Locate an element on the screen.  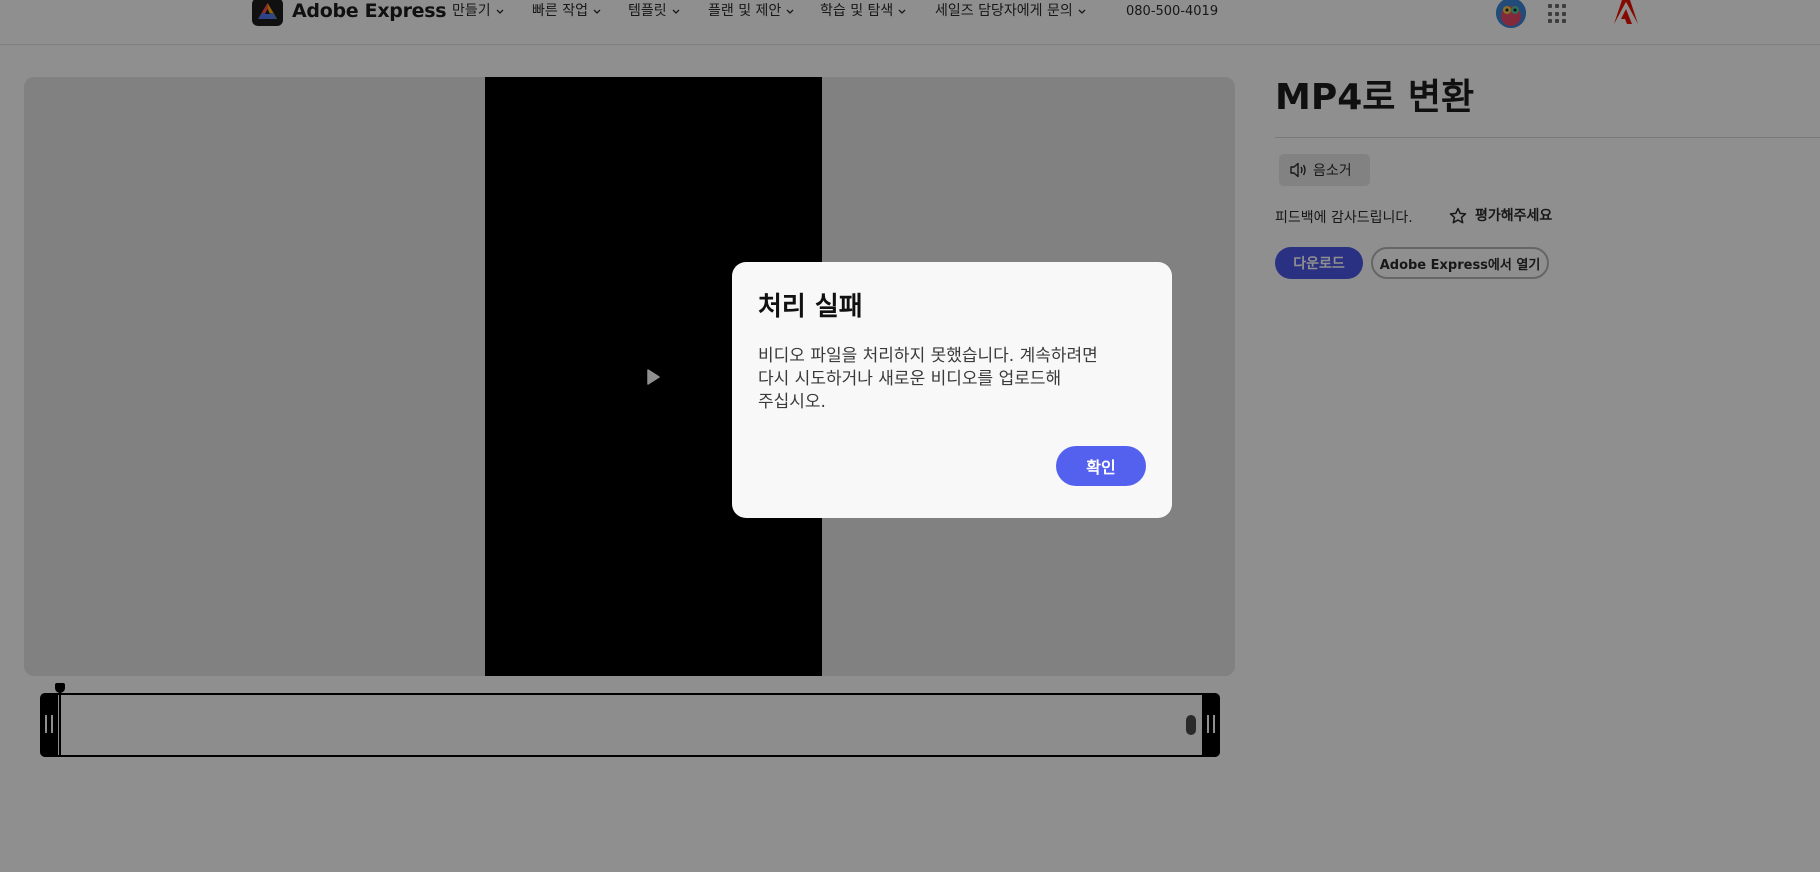
confirm-button: 확인 is located at coordinates (1101, 466).